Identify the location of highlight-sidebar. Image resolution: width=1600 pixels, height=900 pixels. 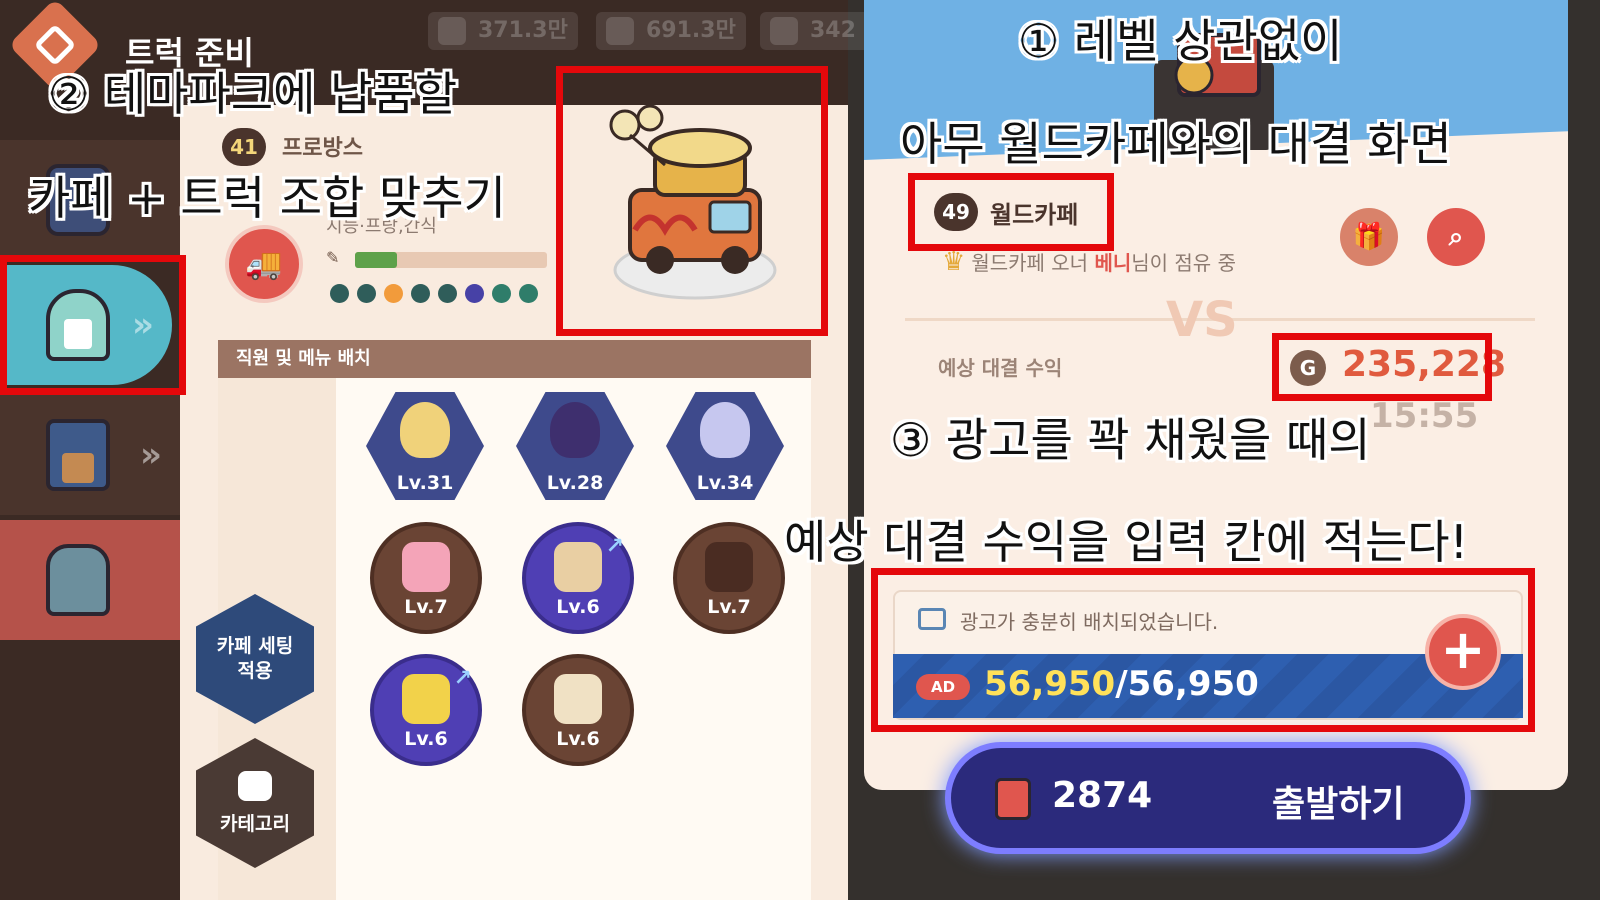
(93, 325).